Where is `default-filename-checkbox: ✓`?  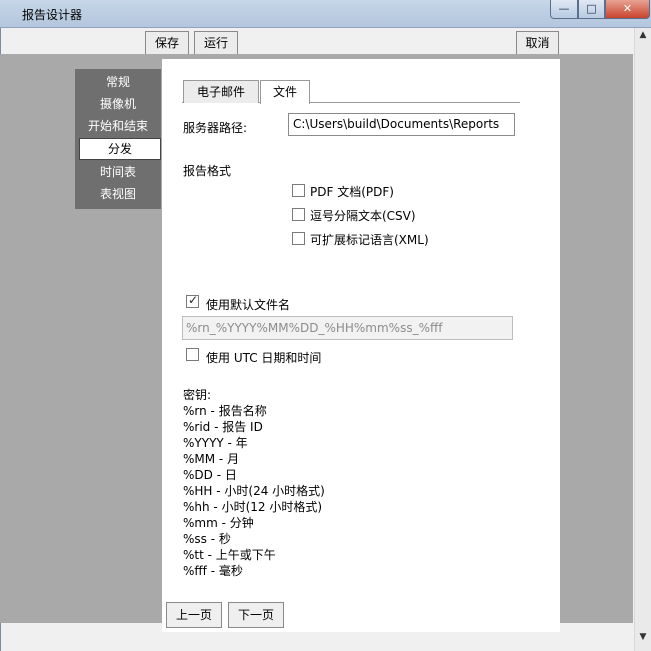 default-filename-checkbox: ✓ is located at coordinates (192, 300).